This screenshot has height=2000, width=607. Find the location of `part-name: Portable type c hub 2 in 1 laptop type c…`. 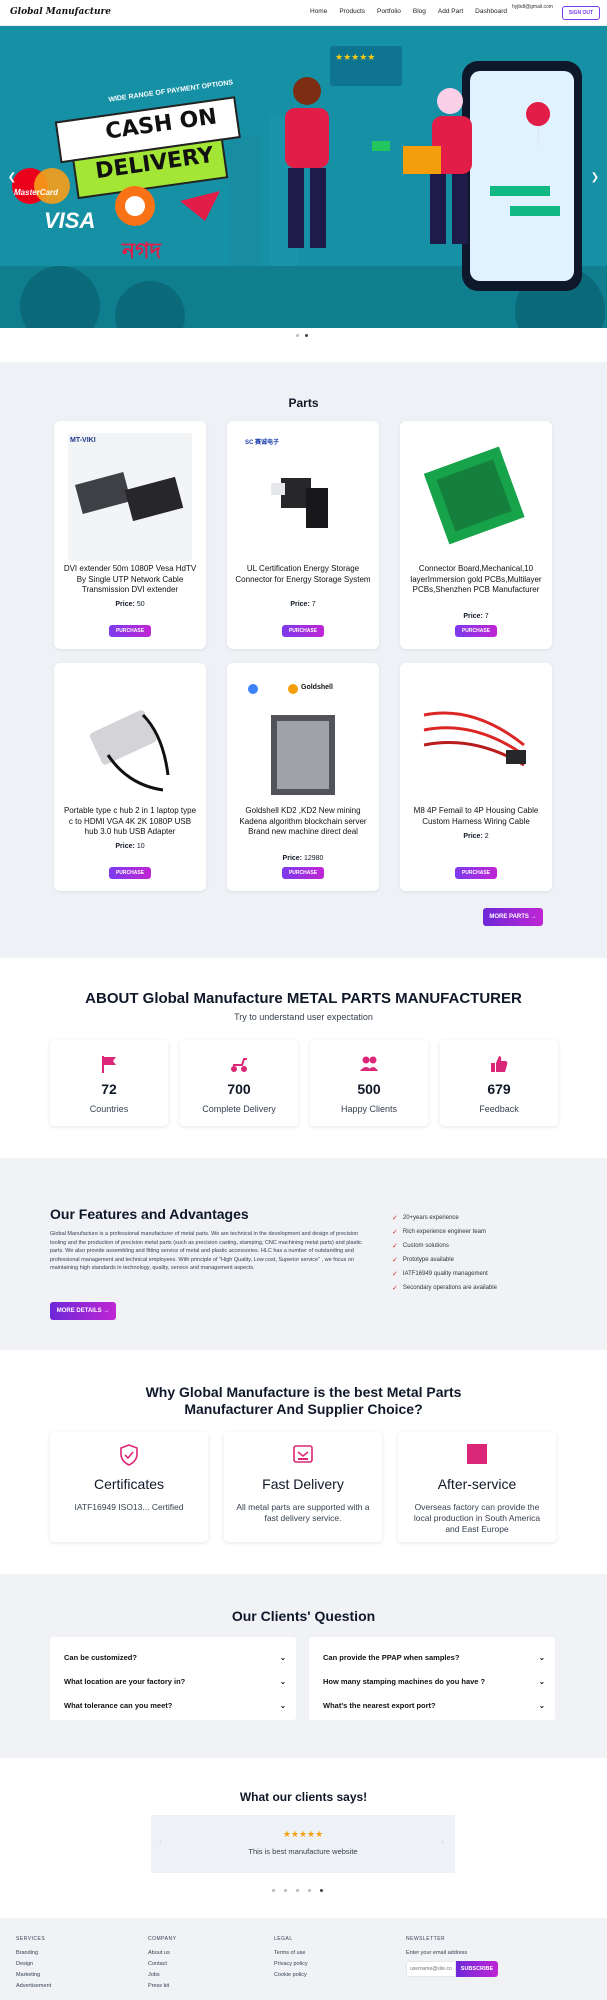

part-name: Portable type c hub 2 in 1 laptop type c… is located at coordinates (130, 821).